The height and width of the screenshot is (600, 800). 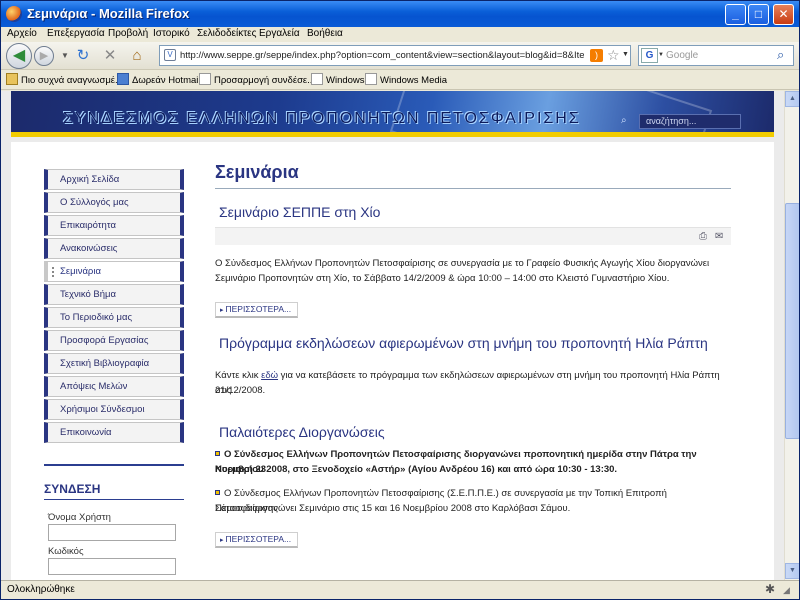 What do you see at coordinates (226, 33) in the screenshot?
I see `menu-bookmarks: Σελιδοδείκτες` at bounding box center [226, 33].